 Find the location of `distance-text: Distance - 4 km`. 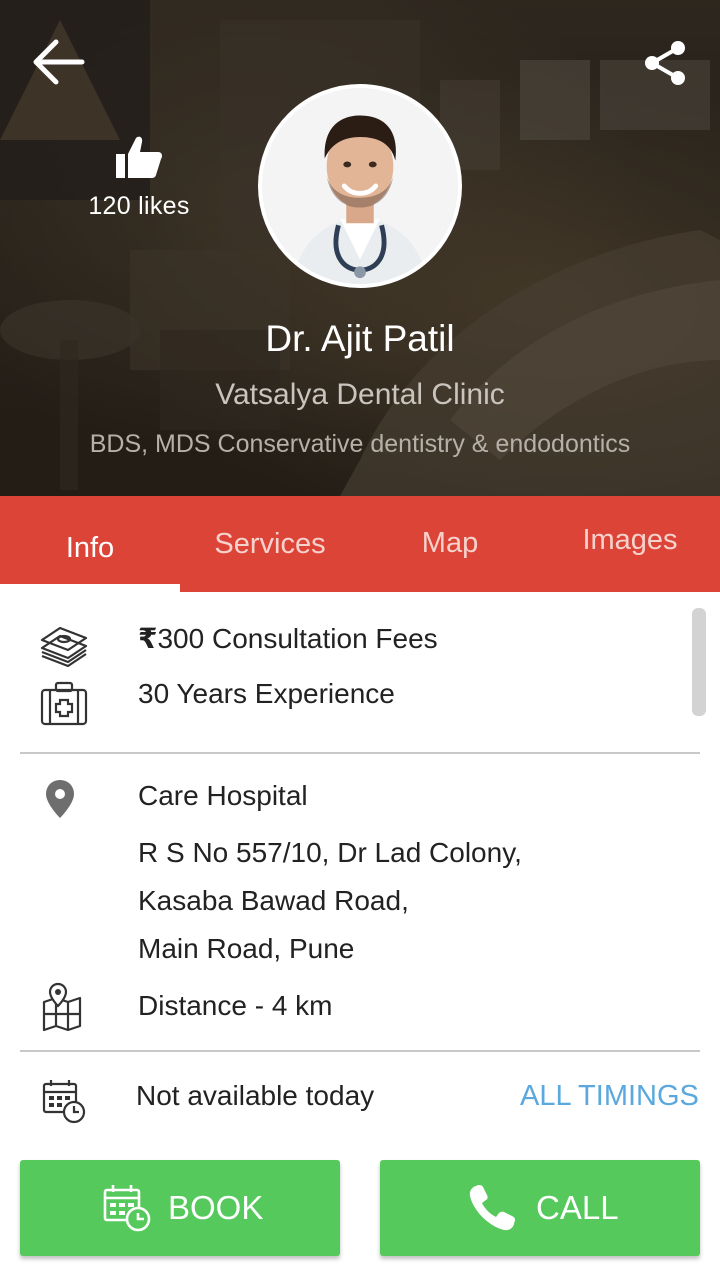

distance-text: Distance - 4 km is located at coordinates (235, 1005).